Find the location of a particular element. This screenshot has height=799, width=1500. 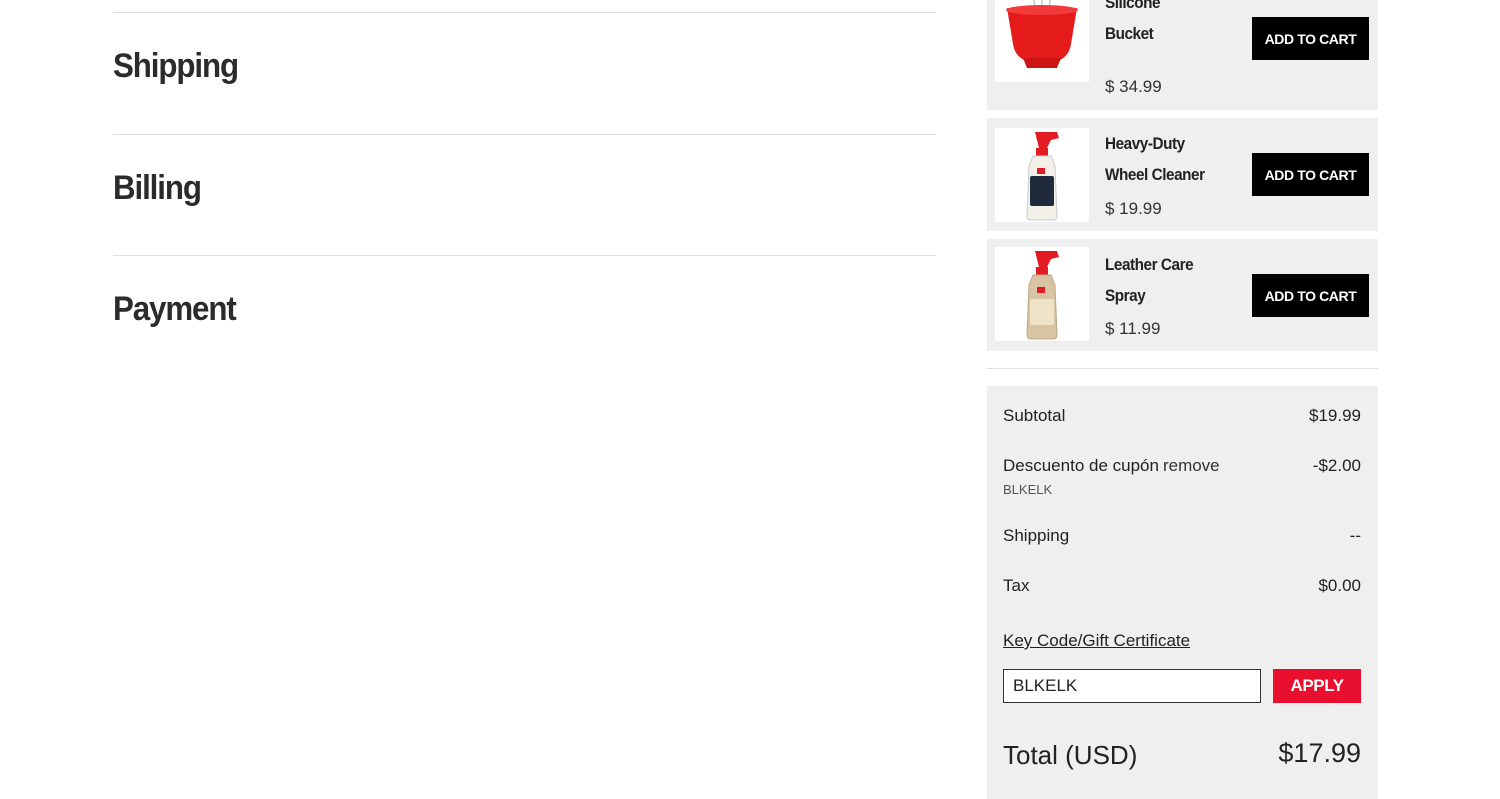

billing-heading: Billing is located at coordinates (157, 188).